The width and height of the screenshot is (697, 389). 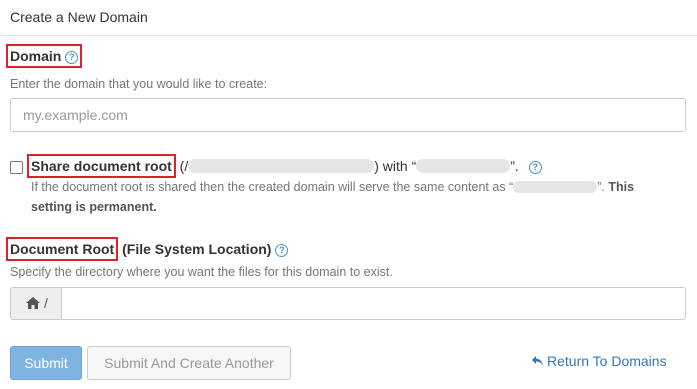 I want to click on page-title: Create a New Domain, so click(x=79, y=17).